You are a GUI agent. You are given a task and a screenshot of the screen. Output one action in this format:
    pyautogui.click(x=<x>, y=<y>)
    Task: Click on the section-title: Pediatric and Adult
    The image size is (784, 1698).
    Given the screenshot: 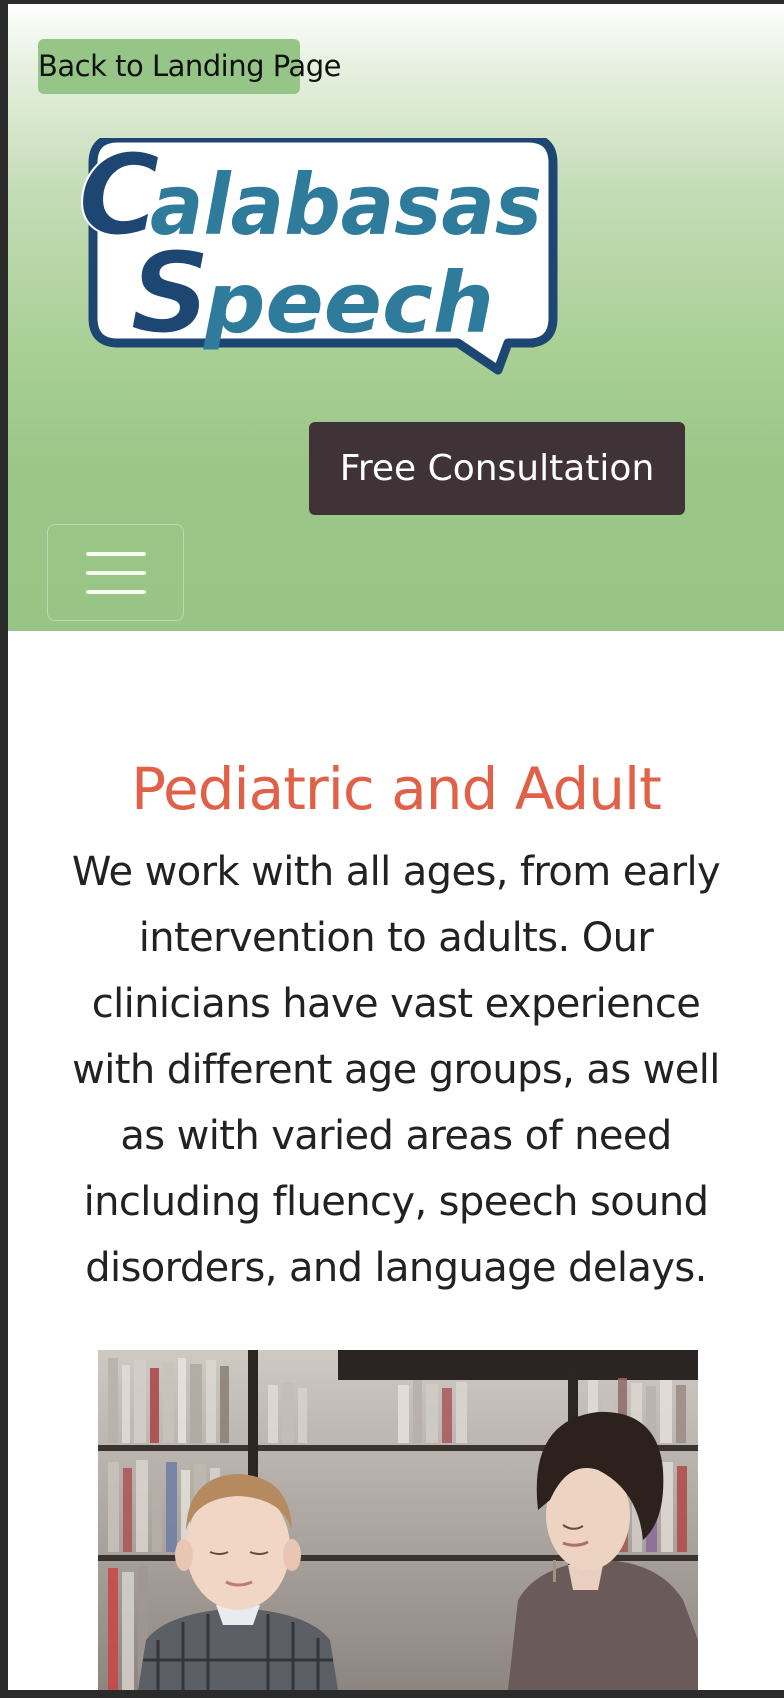 What is the action you would take?
    pyautogui.click(x=396, y=789)
    